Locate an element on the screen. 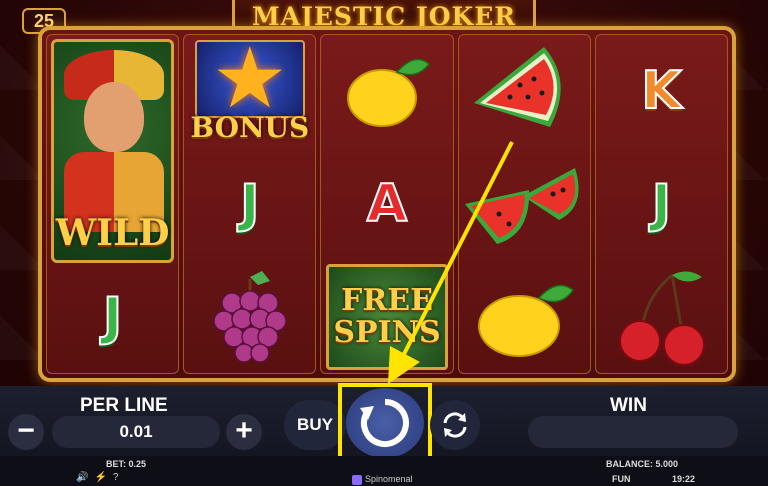 This screenshot has width=768, height=486. symbol-a: A is located at coordinates (387, 204).